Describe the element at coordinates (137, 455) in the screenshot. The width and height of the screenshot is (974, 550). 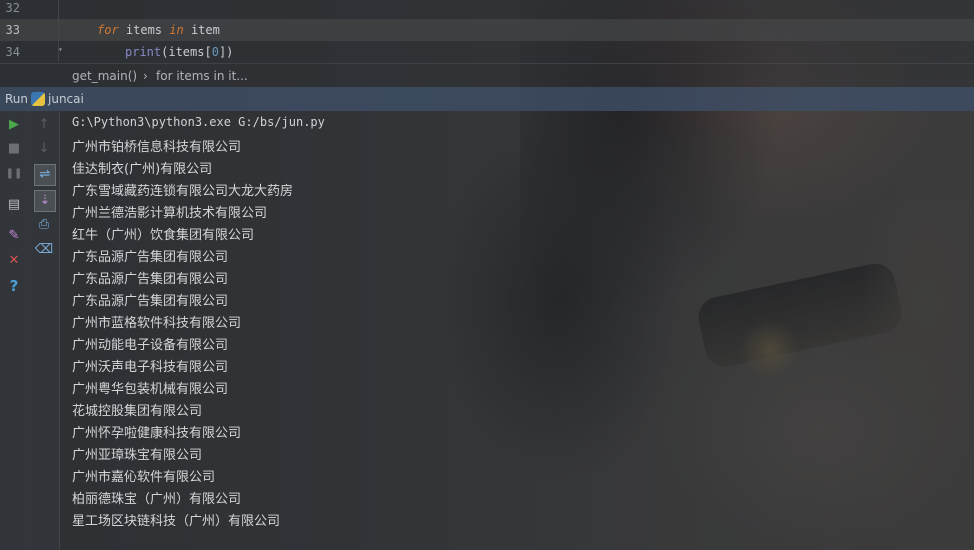
I see `console-output-line: 广州亚璋珠宝有限公司` at that location.